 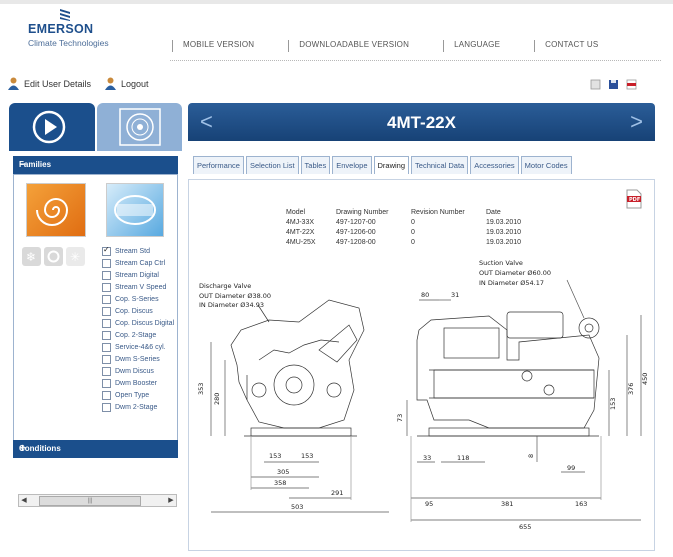 What do you see at coordinates (300, 222) in the screenshot?
I see `cell: 4MJ-33X` at bounding box center [300, 222].